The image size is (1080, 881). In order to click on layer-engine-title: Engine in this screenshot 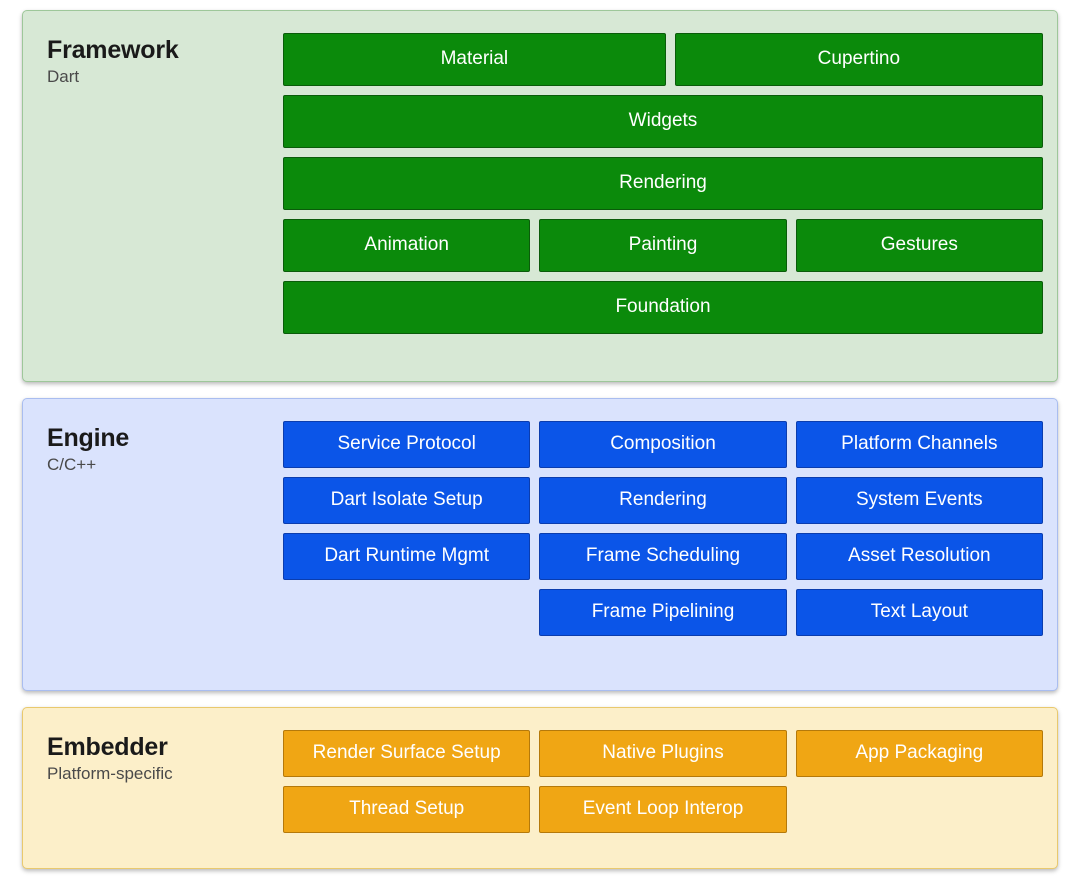, I will do `click(88, 438)`.